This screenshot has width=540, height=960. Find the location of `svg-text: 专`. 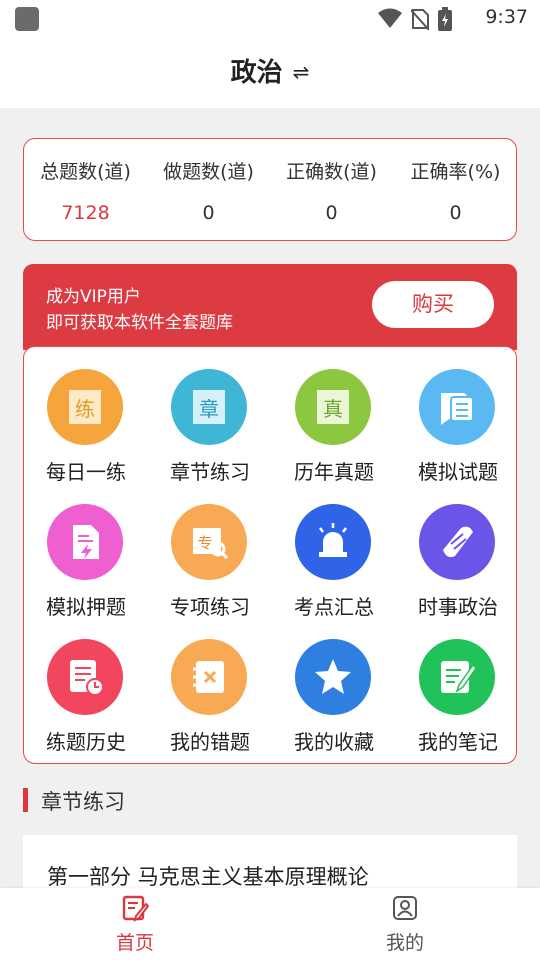

svg-text: 专 is located at coordinates (204, 543).